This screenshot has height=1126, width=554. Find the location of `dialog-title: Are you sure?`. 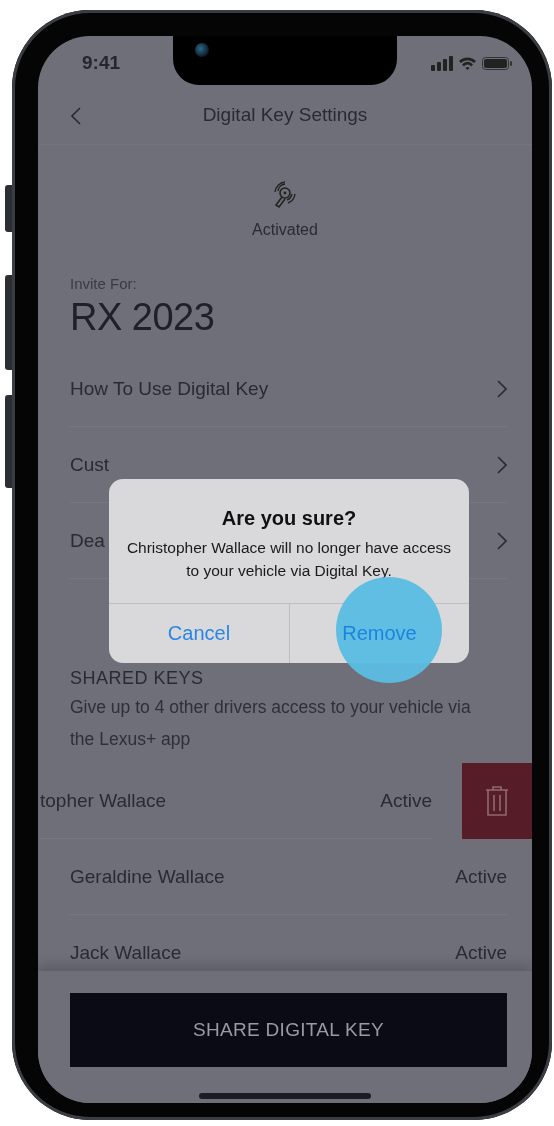

dialog-title: Are you sure? is located at coordinates (289, 518).